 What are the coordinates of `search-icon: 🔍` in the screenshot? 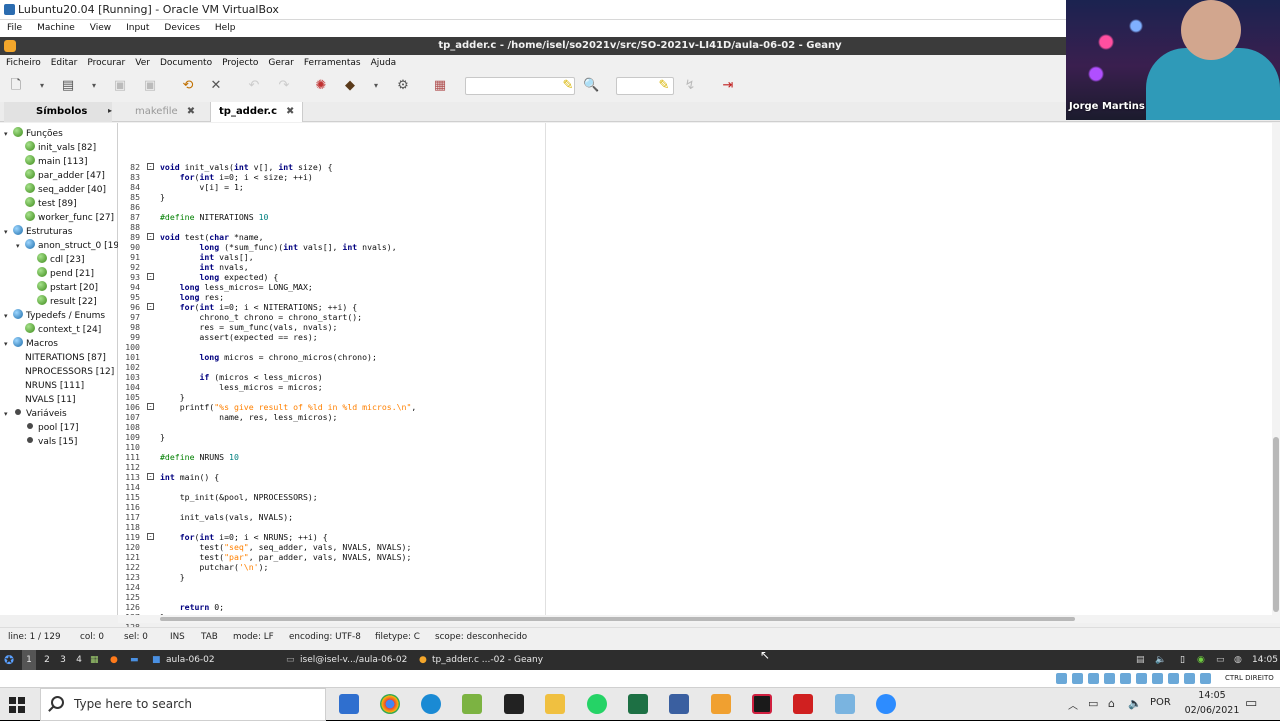 It's located at (591, 86).